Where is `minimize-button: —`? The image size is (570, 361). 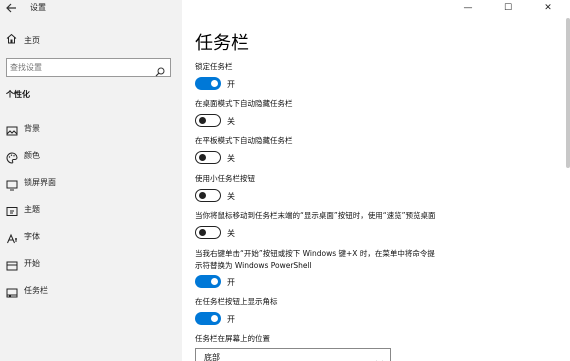 minimize-button: — is located at coordinates (468, 8).